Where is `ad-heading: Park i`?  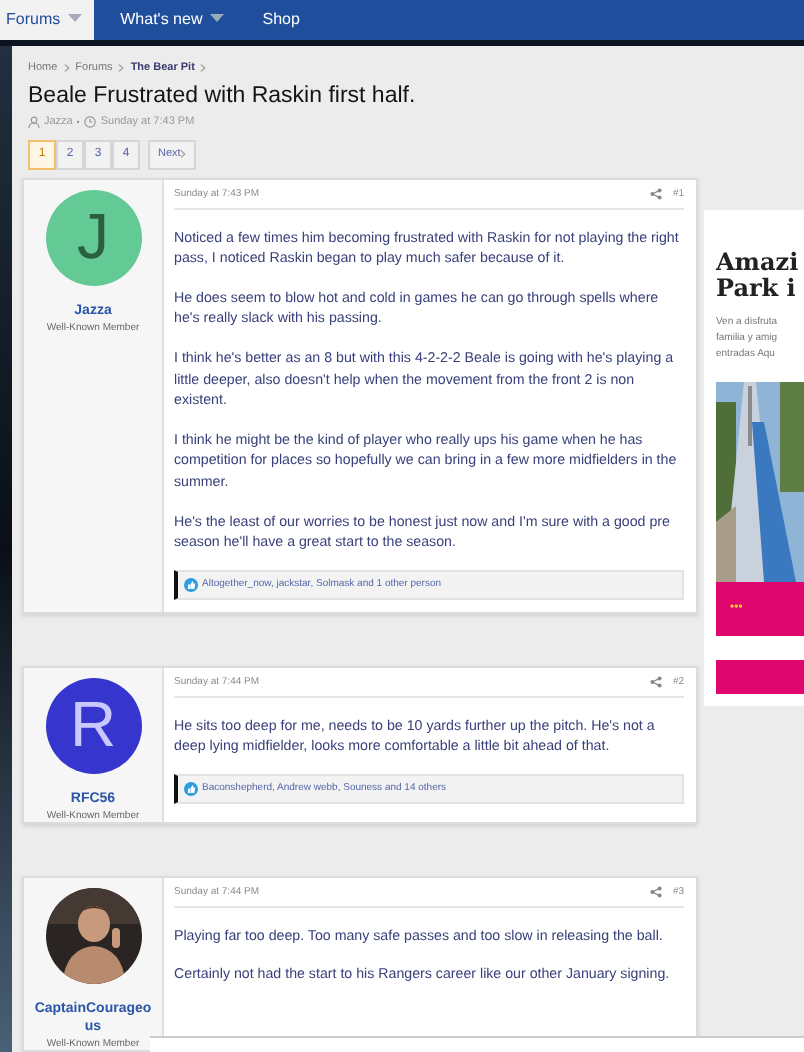 ad-heading: Park i is located at coordinates (757, 288).